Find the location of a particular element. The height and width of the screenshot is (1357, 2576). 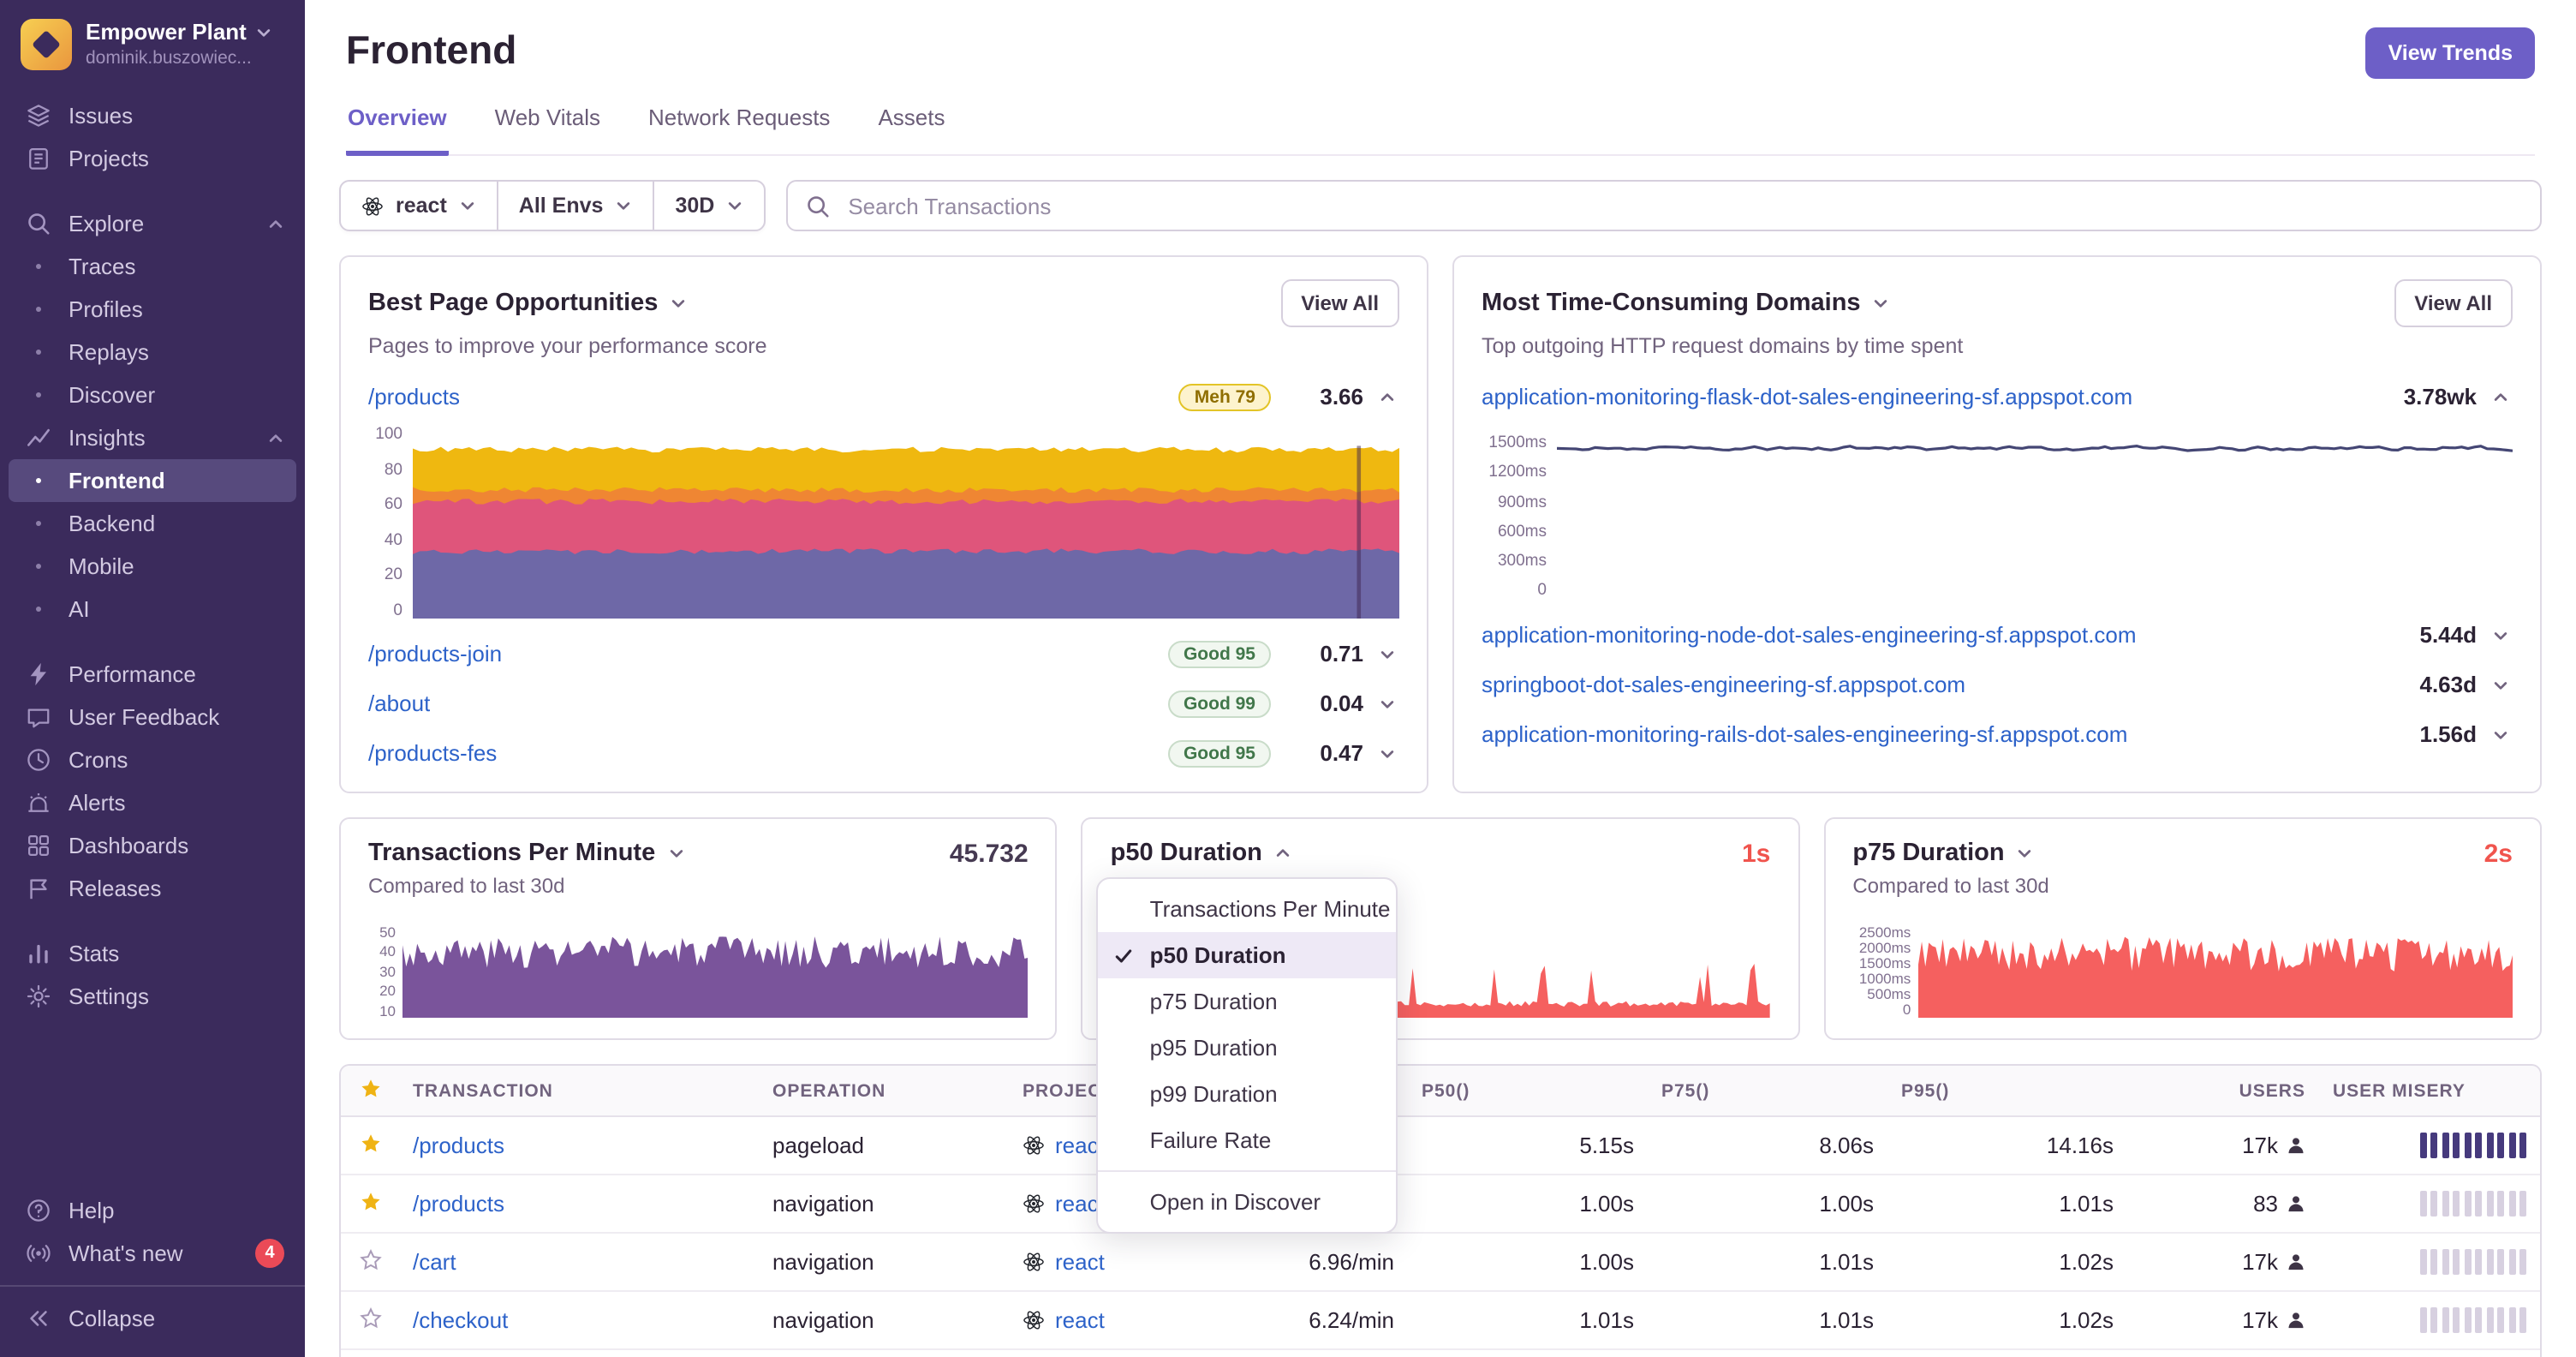

project-filter: react is located at coordinates (420, 206).